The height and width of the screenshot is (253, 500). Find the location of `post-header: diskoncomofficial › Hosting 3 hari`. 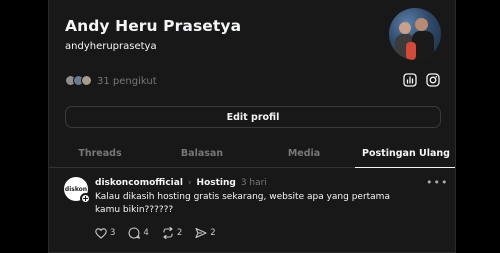

post-header: diskoncomofficial › Hosting 3 hari is located at coordinates (181, 183).